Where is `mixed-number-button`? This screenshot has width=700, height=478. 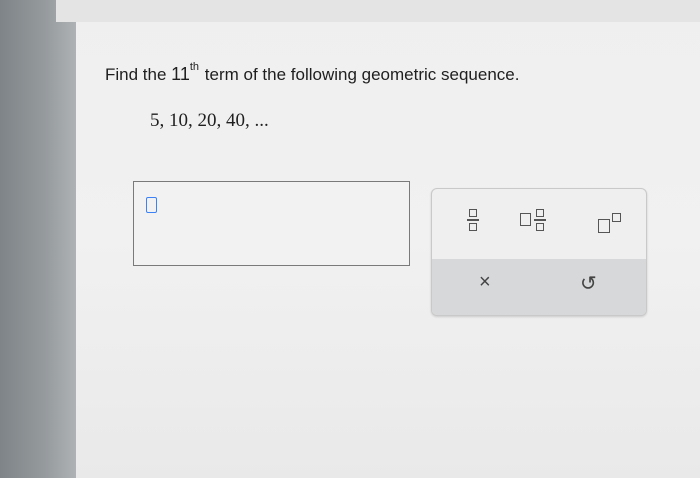 mixed-number-button is located at coordinates (533, 220).